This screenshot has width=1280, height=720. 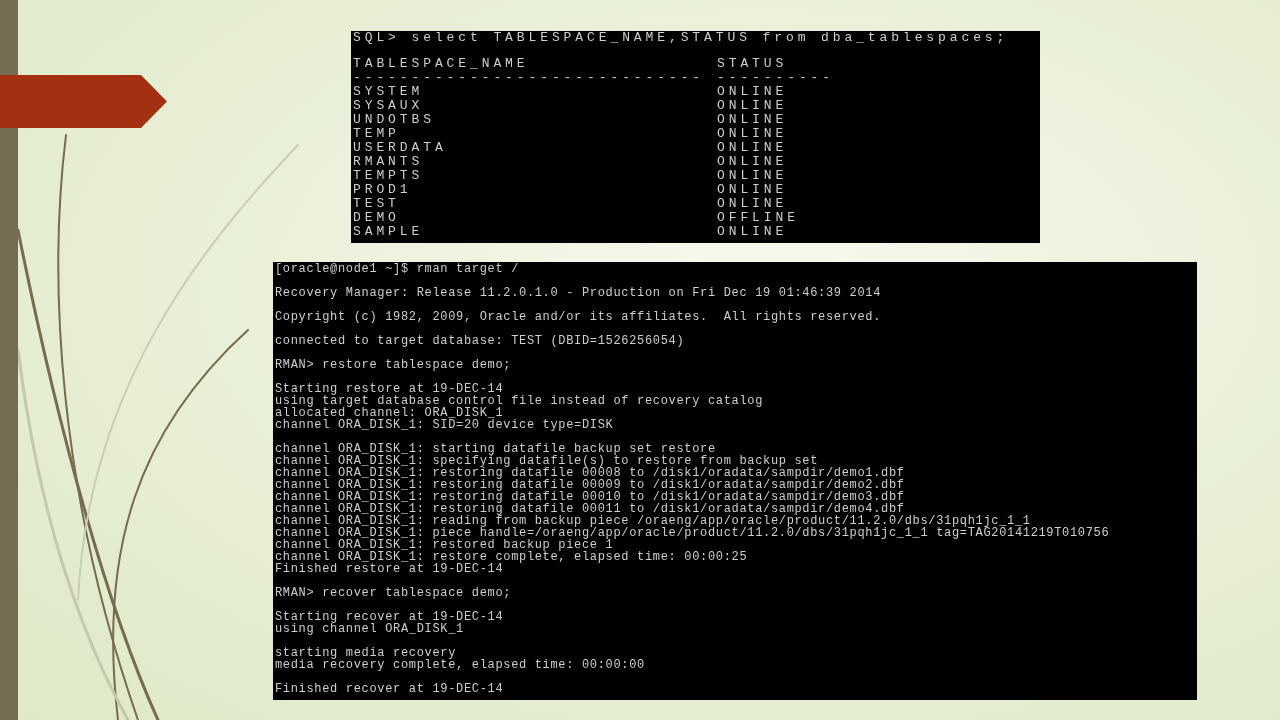 I want to click on terminal-line: channel ORA_DISK_1: reading from backup piece /oraeng/app/oracle/product/11.2.0/dbs/31pqh1jc_1_1, so click(x=653, y=521).